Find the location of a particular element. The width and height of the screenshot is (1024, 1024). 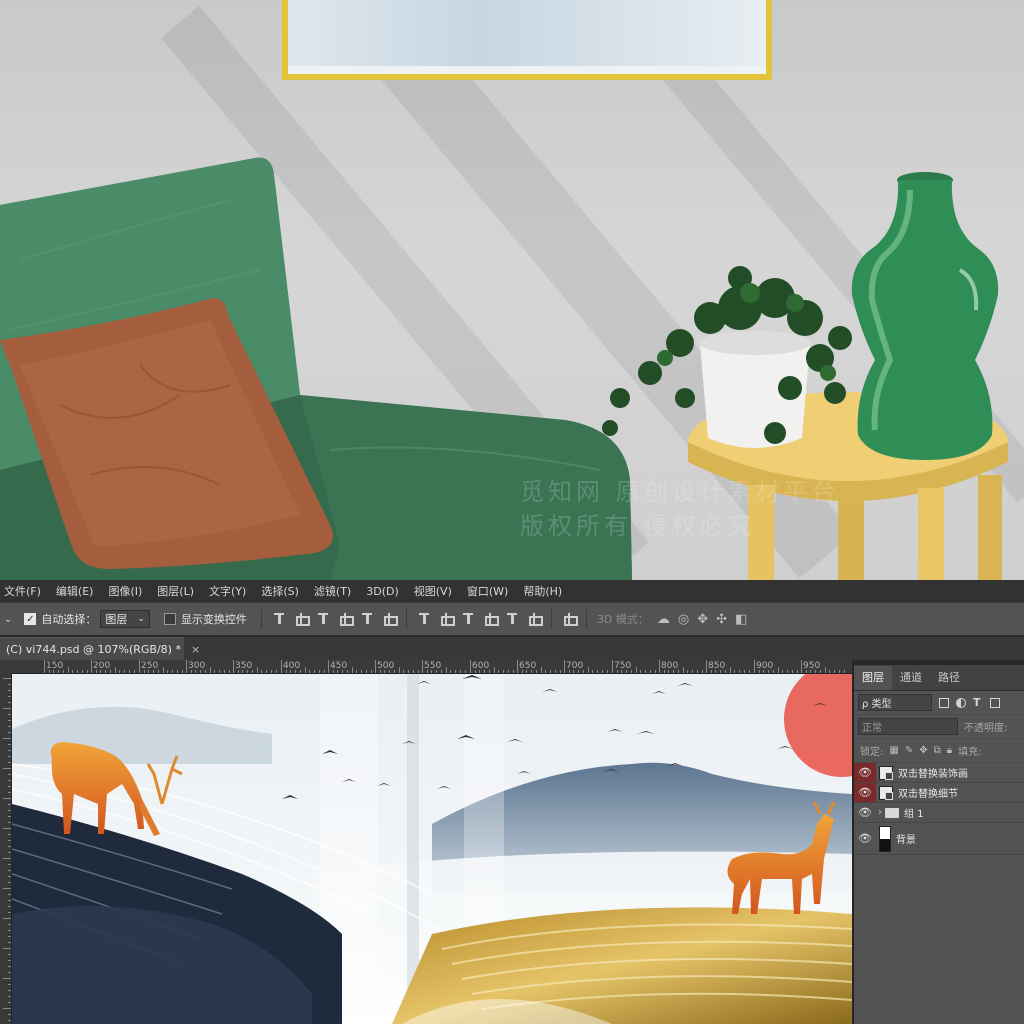

tab-channels: 通道 is located at coordinates (911, 678).